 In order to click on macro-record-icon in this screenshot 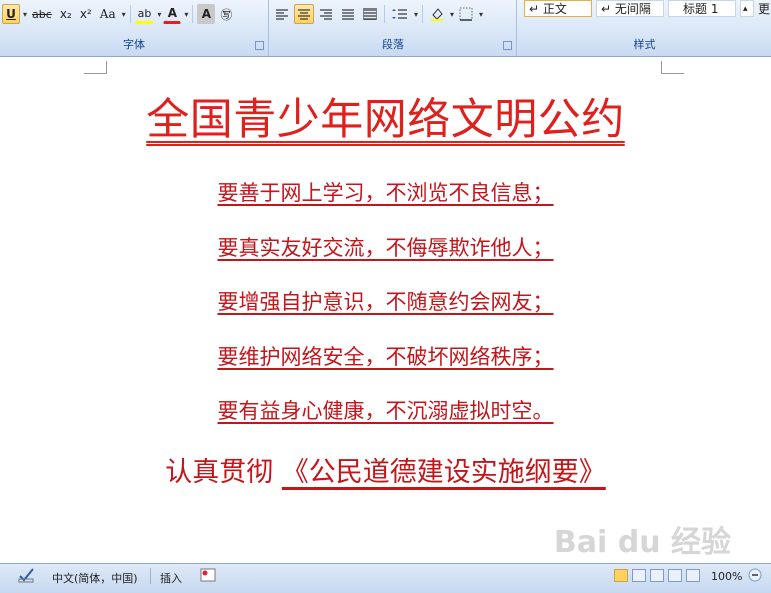, I will do `click(208, 576)`.